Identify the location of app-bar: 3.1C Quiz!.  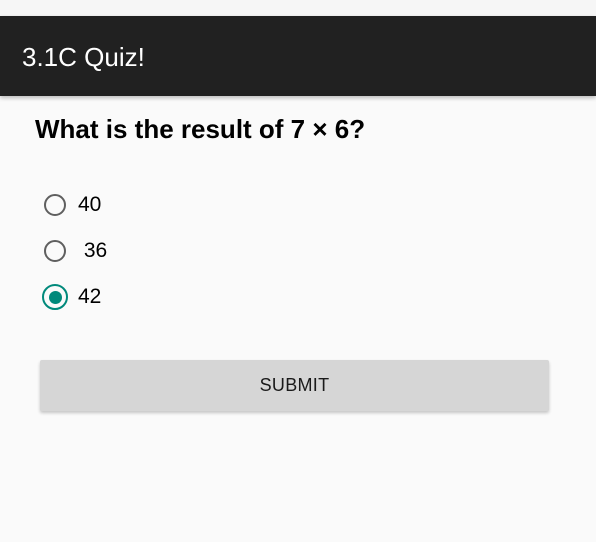
(298, 56).